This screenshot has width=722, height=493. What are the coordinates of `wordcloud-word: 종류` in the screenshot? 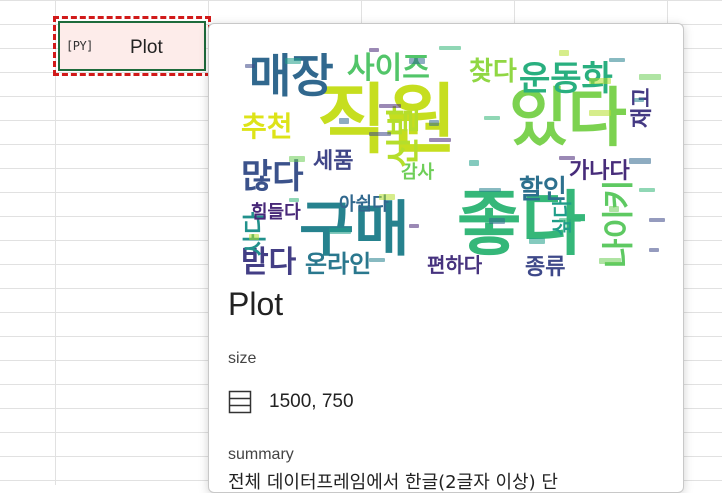 It's located at (545, 267).